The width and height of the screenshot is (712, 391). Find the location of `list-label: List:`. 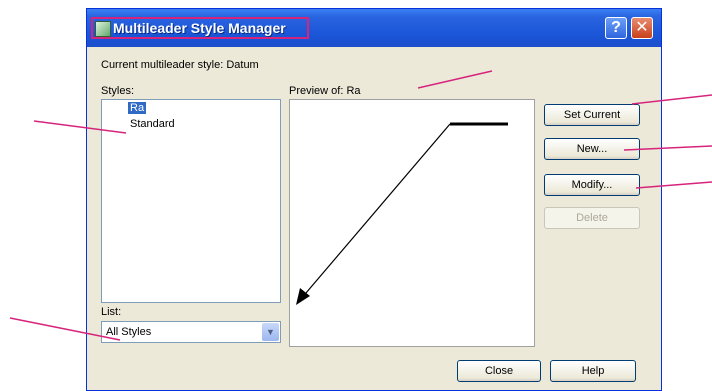

list-label: List: is located at coordinates (111, 312).